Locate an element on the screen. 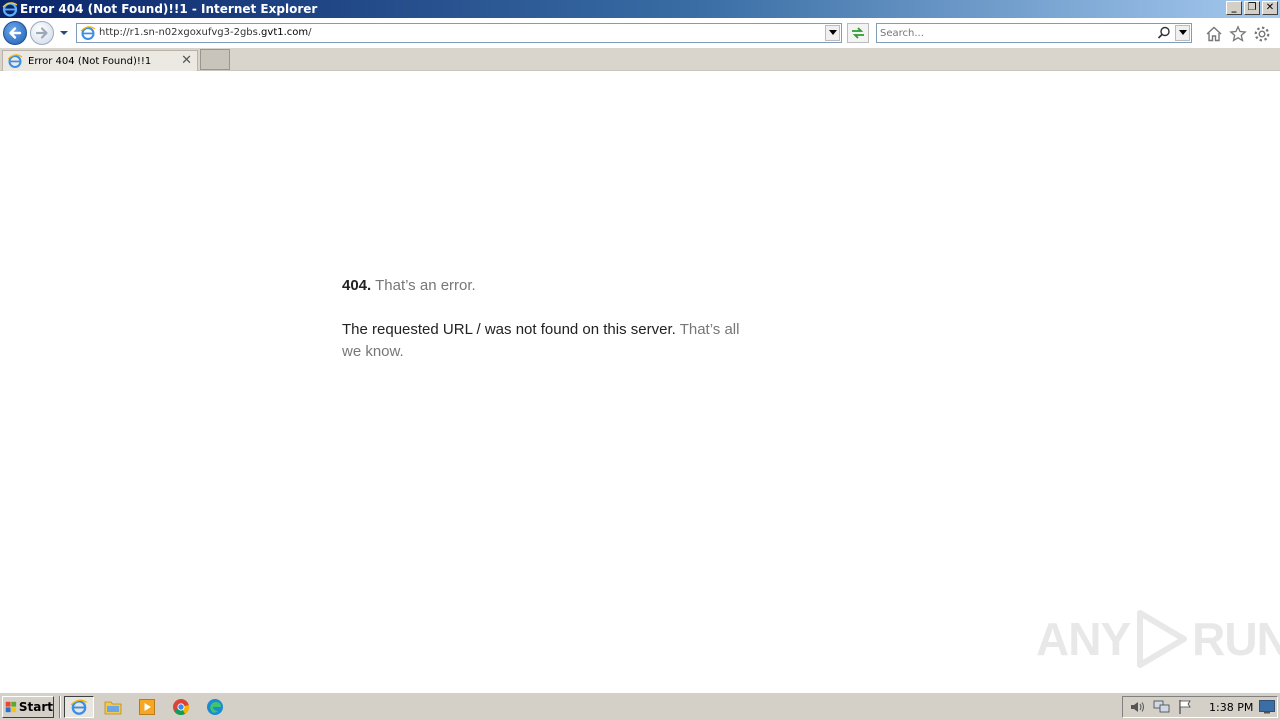 Image resolution: width=1280 pixels, height=720 pixels. taskbar-internet-explorer is located at coordinates (79, 707).